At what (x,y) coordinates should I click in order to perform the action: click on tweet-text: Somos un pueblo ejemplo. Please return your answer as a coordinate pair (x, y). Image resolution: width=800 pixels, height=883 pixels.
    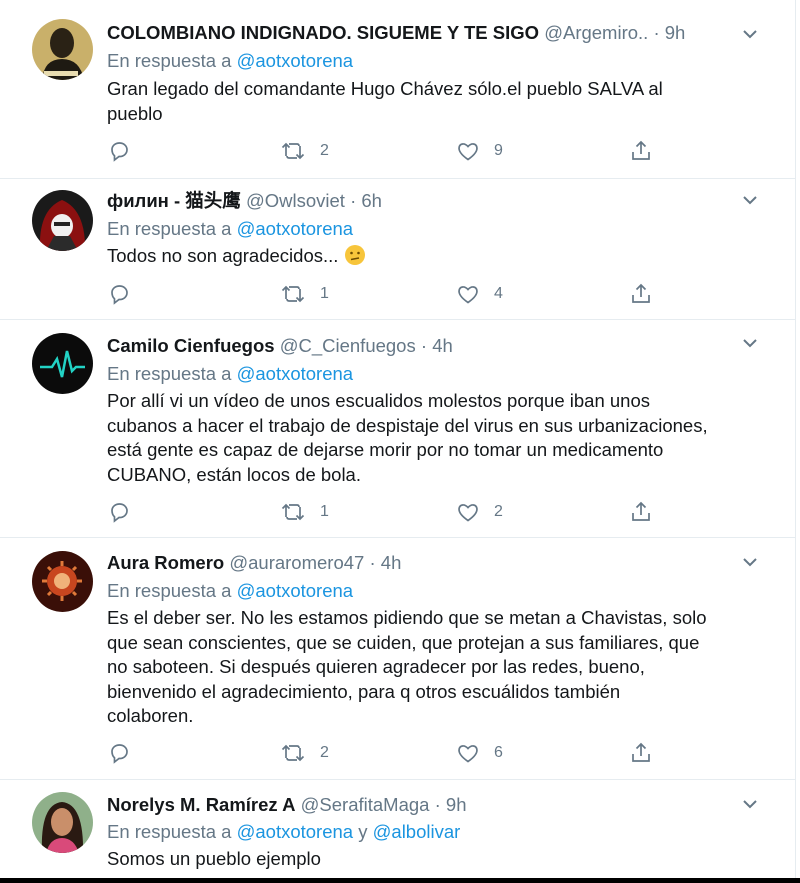
    Looking at the image, I should click on (437, 859).